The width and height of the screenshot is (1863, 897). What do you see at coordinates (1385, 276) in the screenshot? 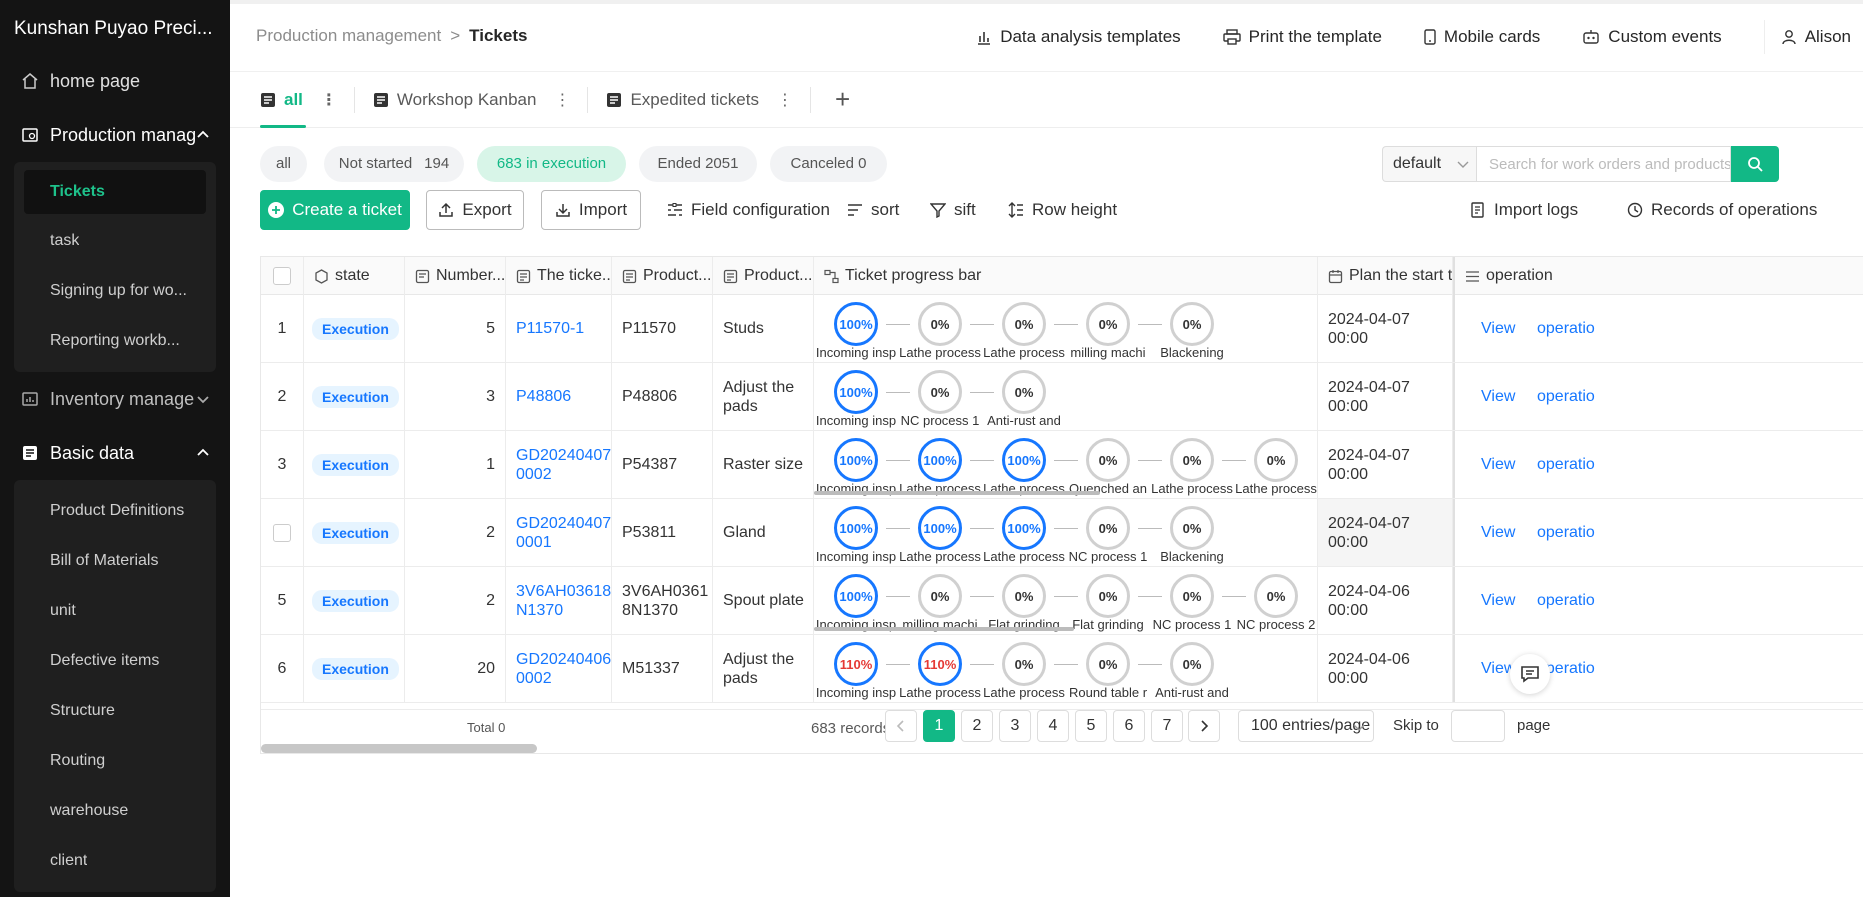
I see `column-plan-start: Plan the start ti` at bounding box center [1385, 276].